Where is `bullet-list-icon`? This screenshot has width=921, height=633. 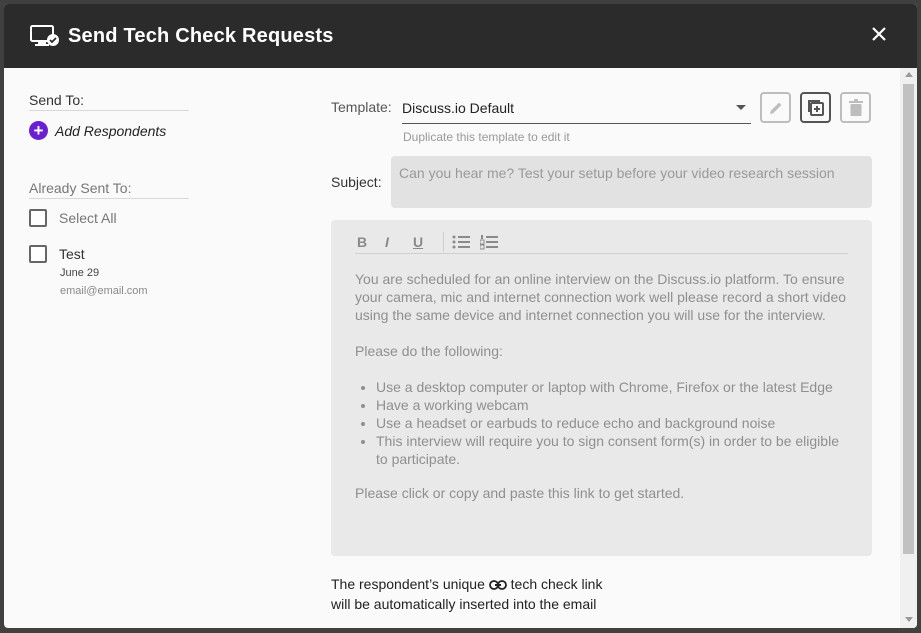
bullet-list-icon is located at coordinates (466, 242).